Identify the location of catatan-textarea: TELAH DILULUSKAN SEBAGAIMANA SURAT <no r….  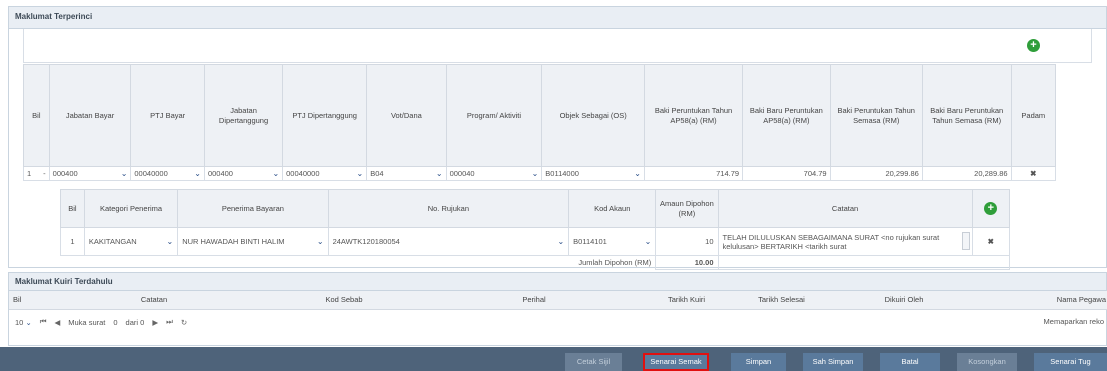
(845, 241).